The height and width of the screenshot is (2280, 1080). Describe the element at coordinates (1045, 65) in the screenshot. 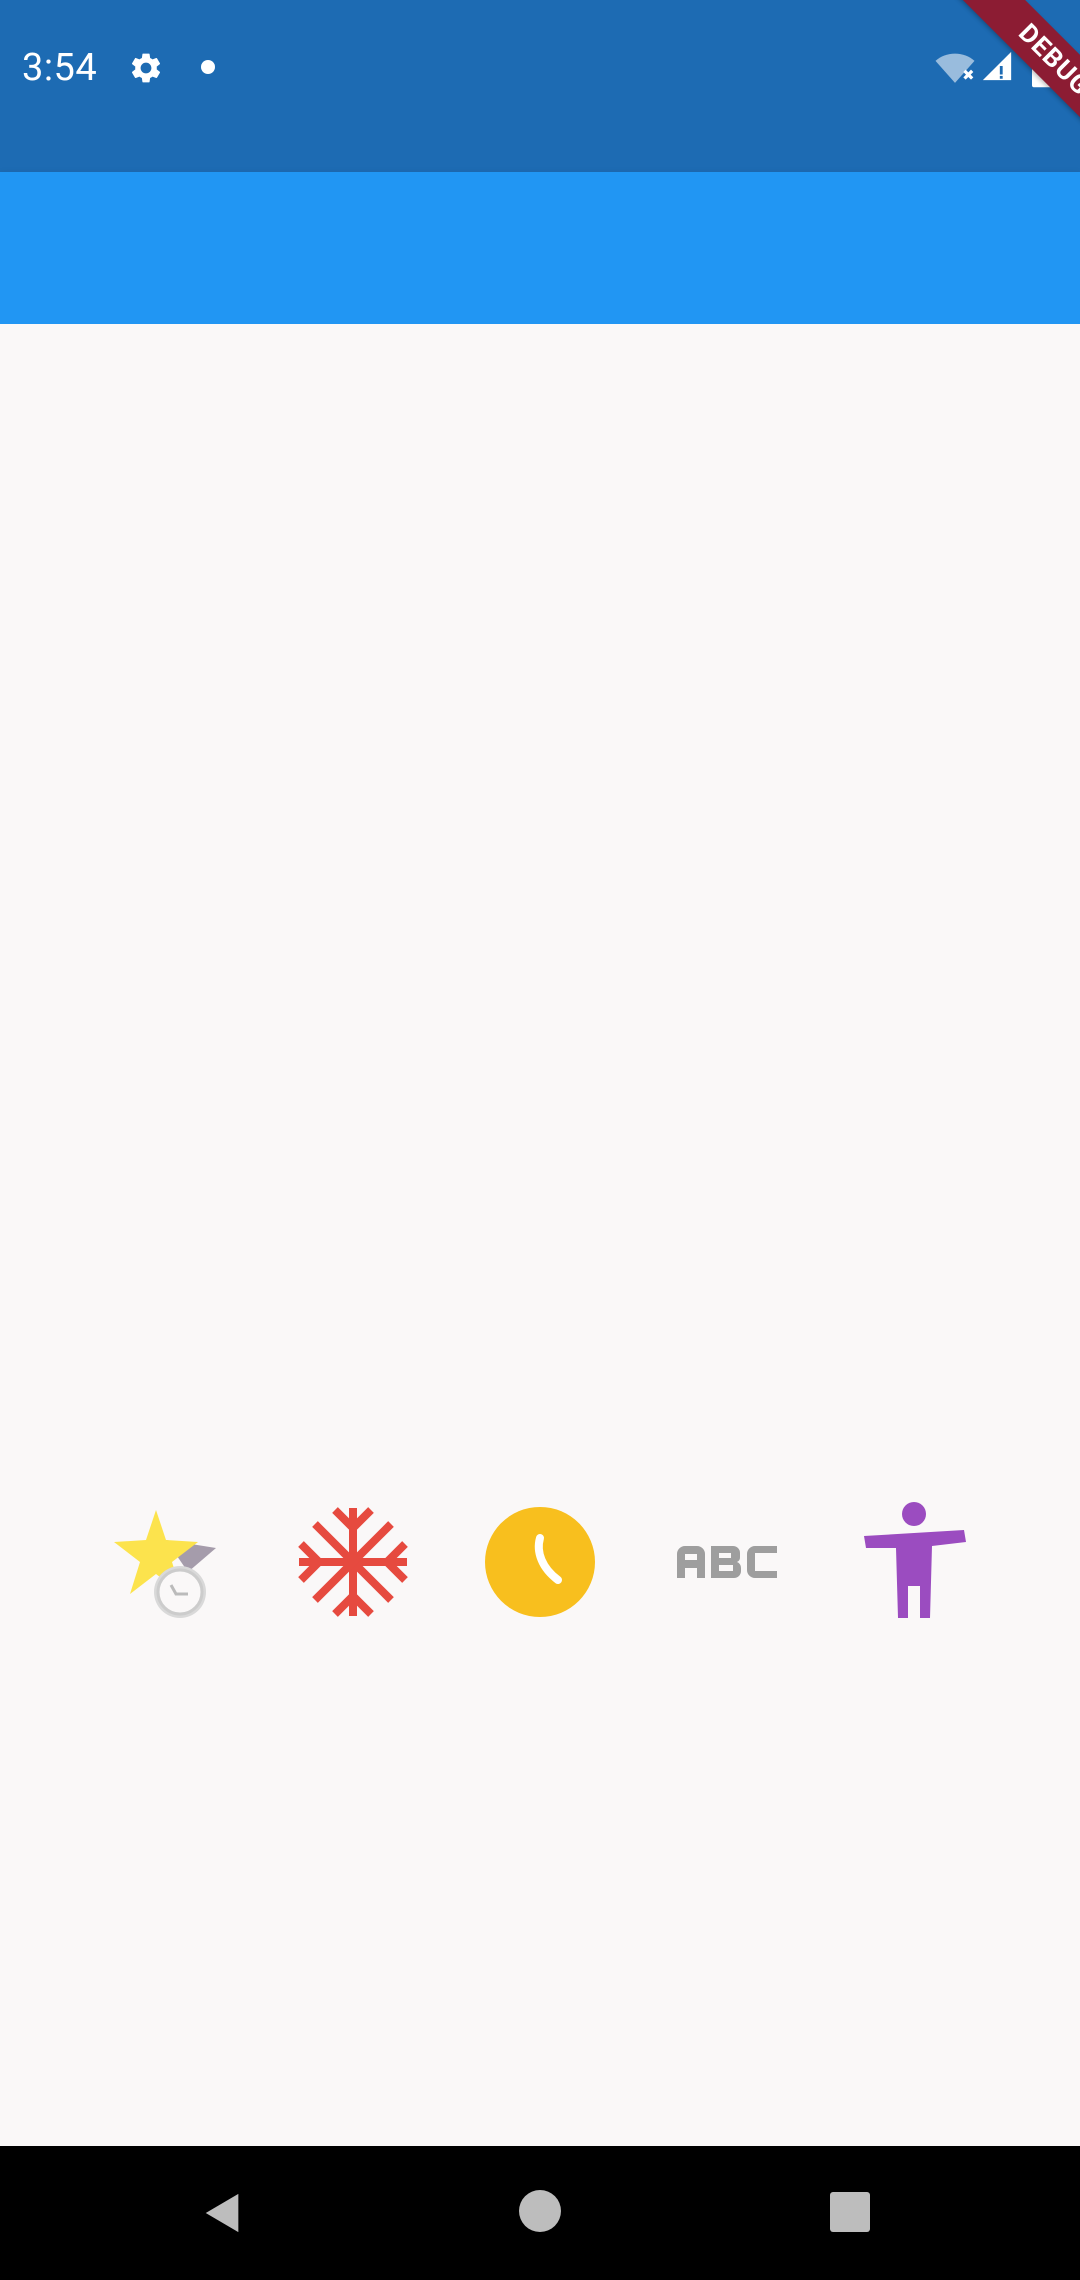

I see `battery-icon` at that location.